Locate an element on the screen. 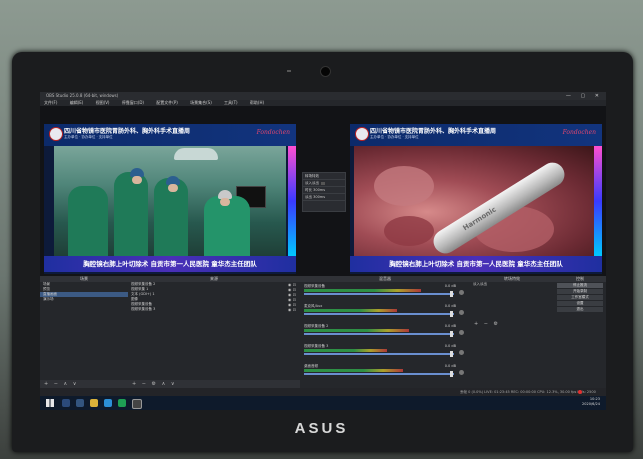 The height and width of the screenshot is (459, 643). add-icon is located at coordinates (323, 183).